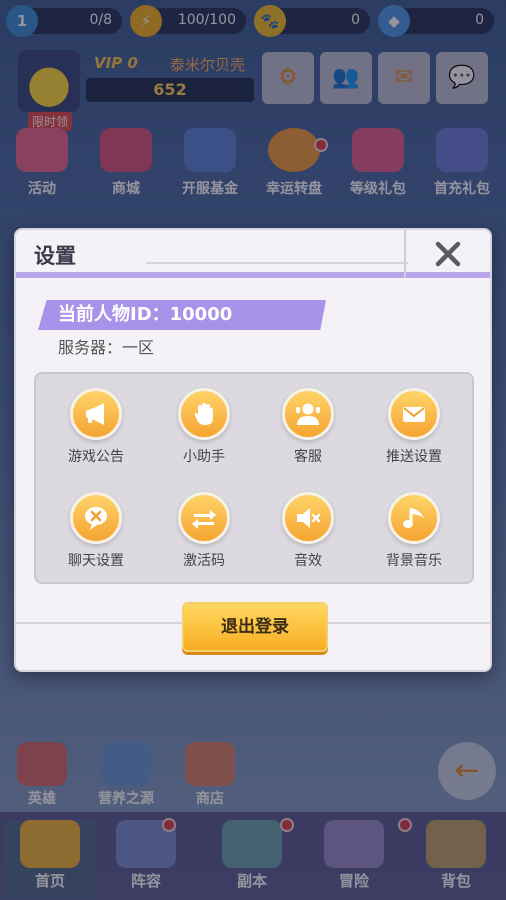 Image resolution: width=506 pixels, height=900 pixels. Describe the element at coordinates (204, 531) in the screenshot. I see `activation-code-button: 激活码` at that location.